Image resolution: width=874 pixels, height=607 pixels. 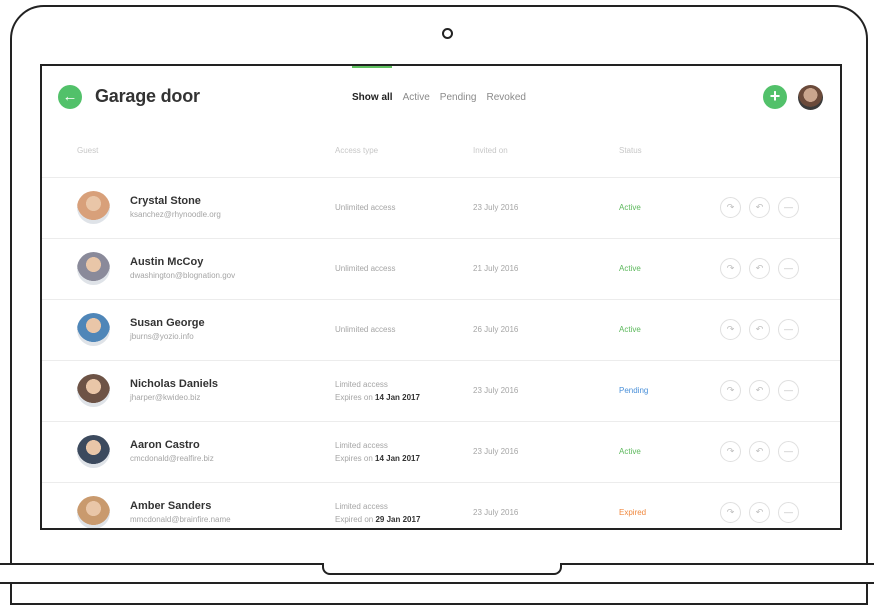 I want to click on access-type-label: Unlimited access, so click(x=365, y=268).